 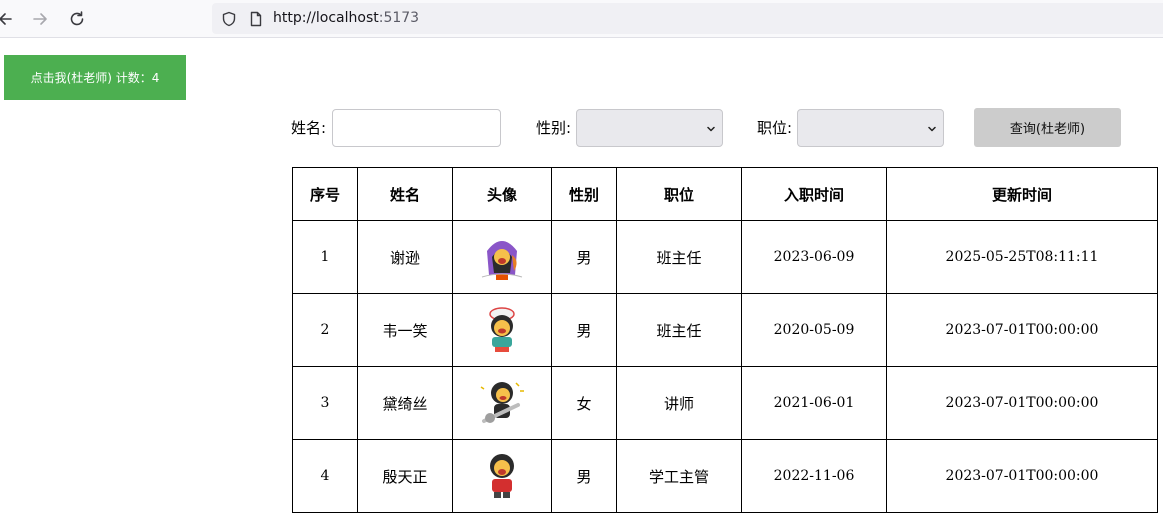 What do you see at coordinates (1047, 127) in the screenshot?
I see `query-button: 查询(杜老师)` at bounding box center [1047, 127].